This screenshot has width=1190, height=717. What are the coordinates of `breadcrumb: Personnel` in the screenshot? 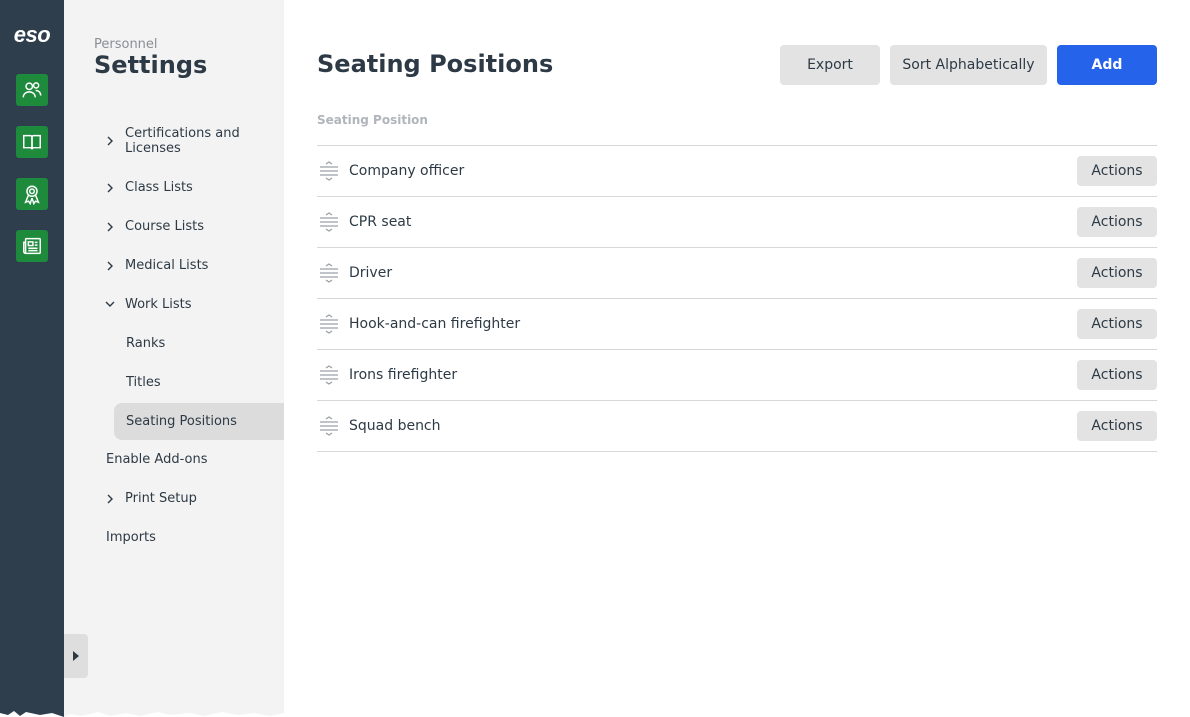 It's located at (126, 44).